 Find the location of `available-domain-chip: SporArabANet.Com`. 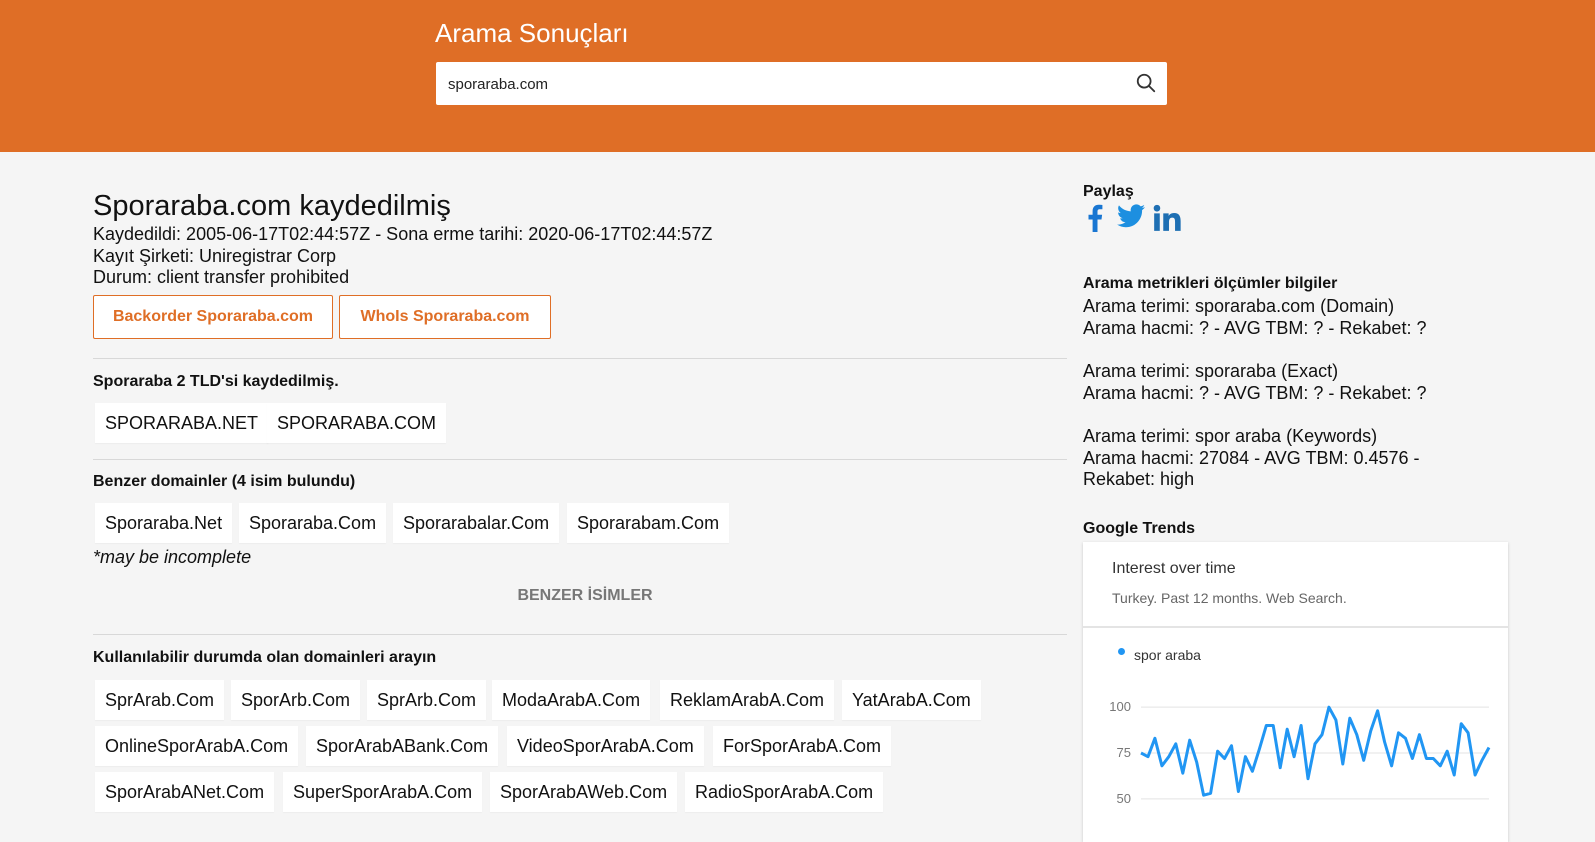

available-domain-chip: SporArabANet.Com is located at coordinates (185, 792).